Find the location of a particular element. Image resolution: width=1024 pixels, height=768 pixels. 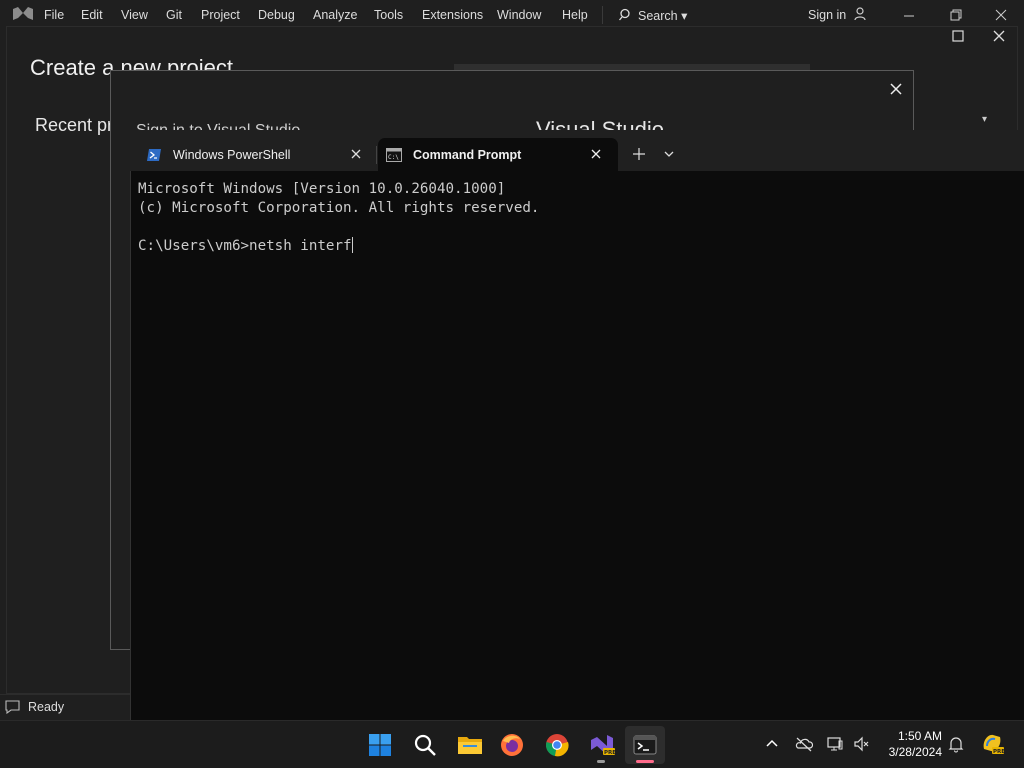

terminal-icon is located at coordinates (645, 745).